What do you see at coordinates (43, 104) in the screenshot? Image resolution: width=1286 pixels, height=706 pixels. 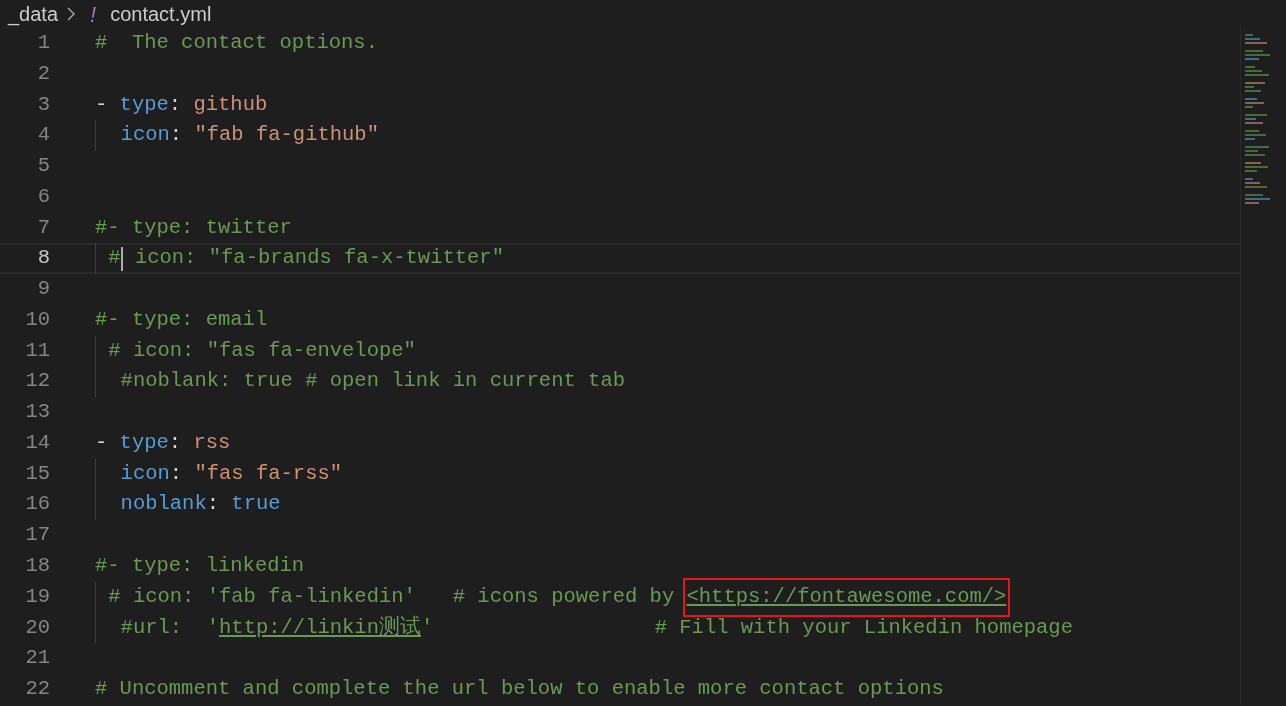 I see `line-number: 3` at bounding box center [43, 104].